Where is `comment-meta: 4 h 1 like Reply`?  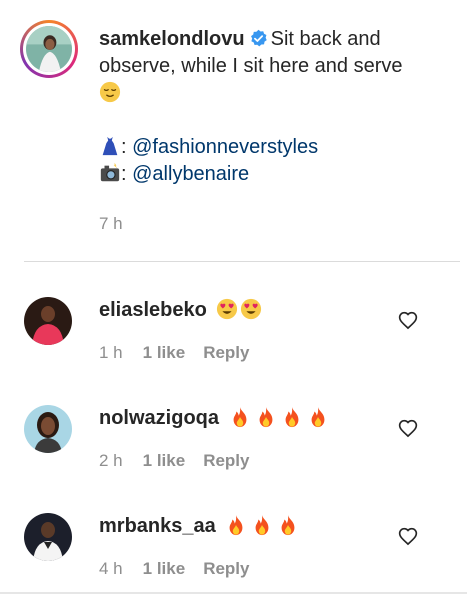 comment-meta: 4 h 1 like Reply is located at coordinates (174, 569).